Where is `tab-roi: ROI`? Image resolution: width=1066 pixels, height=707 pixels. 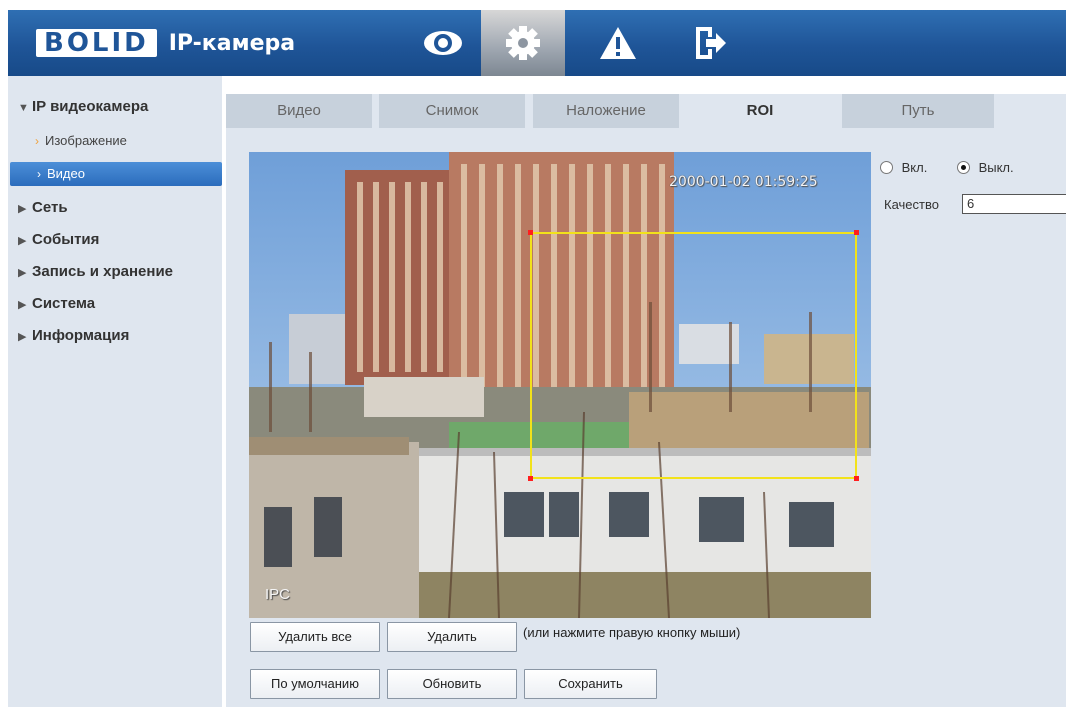
tab-roi: ROI is located at coordinates (760, 111).